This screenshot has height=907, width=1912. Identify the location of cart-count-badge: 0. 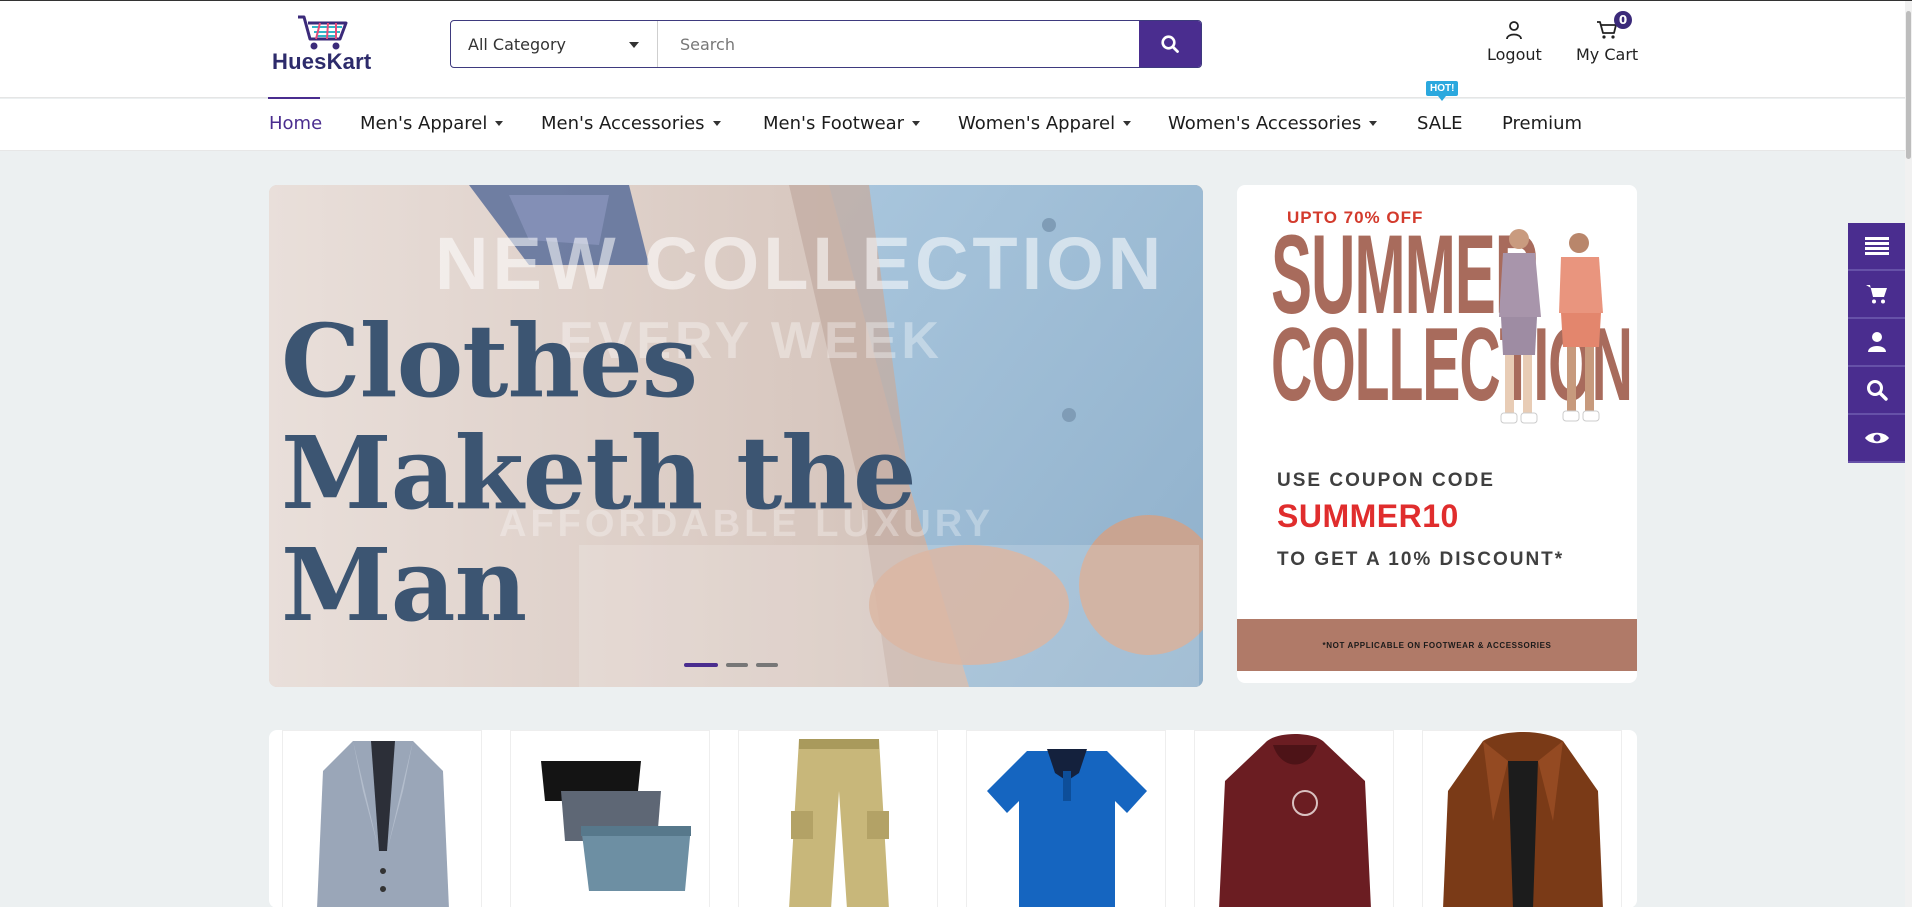
(1623, 20).